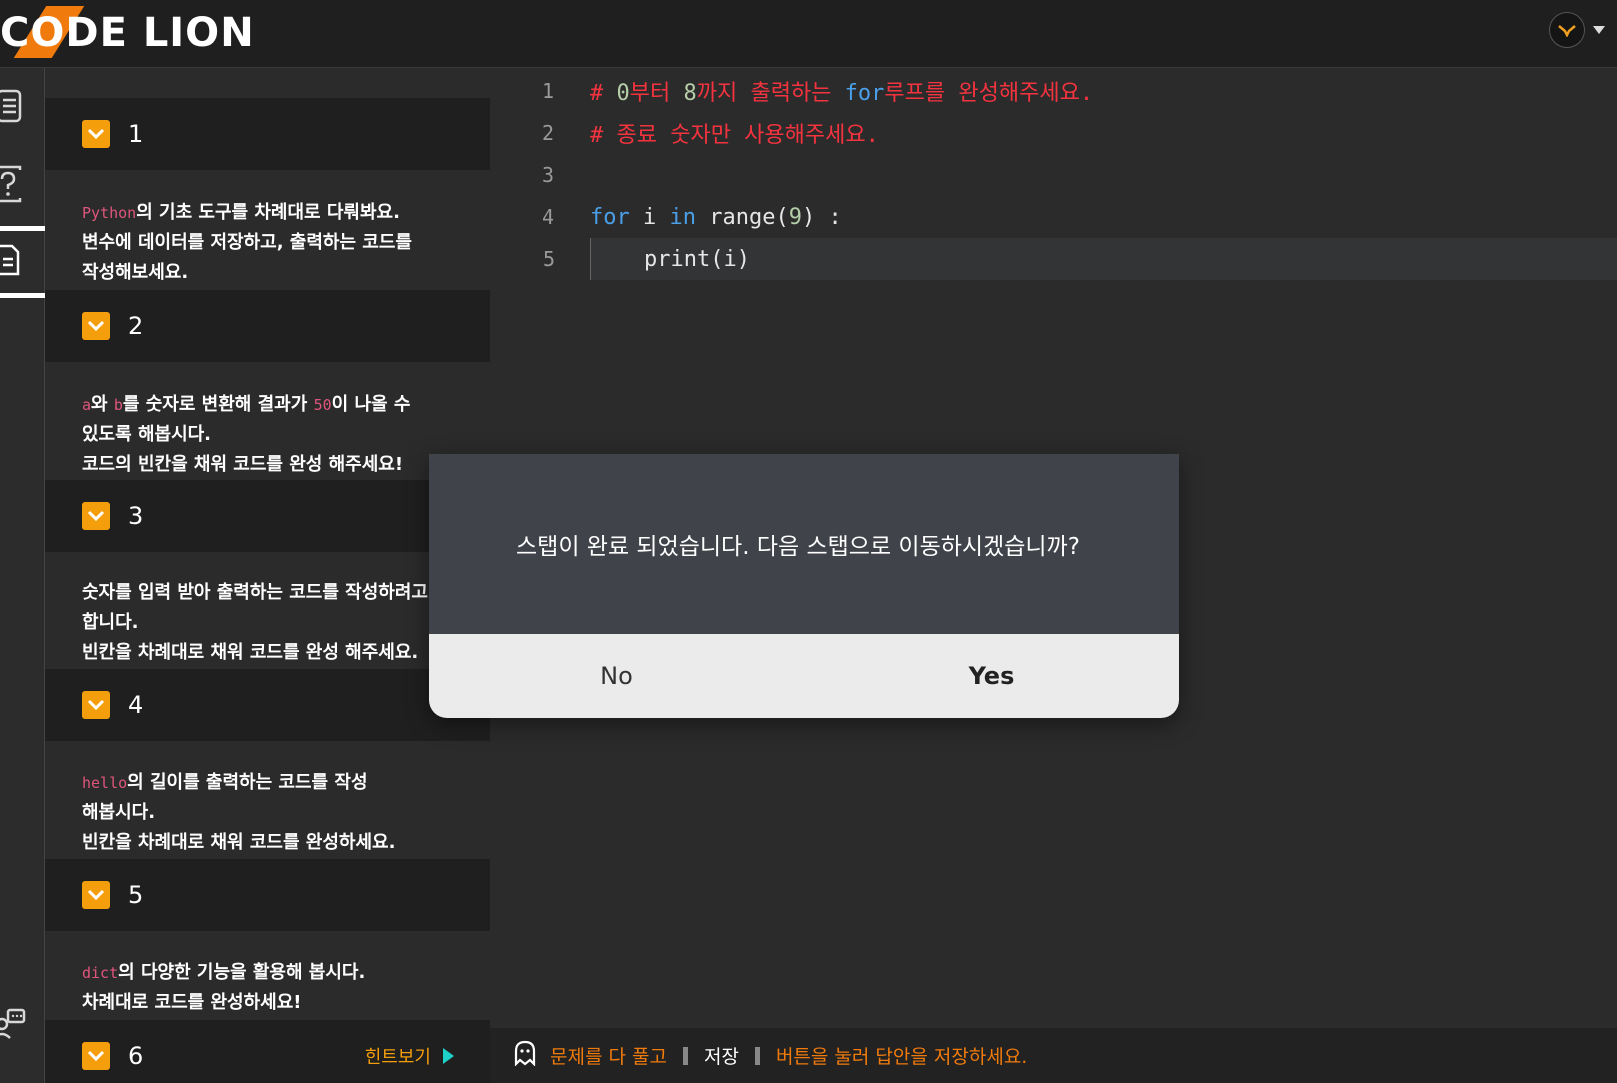  I want to click on rail-button-quiz, so click(22, 186).